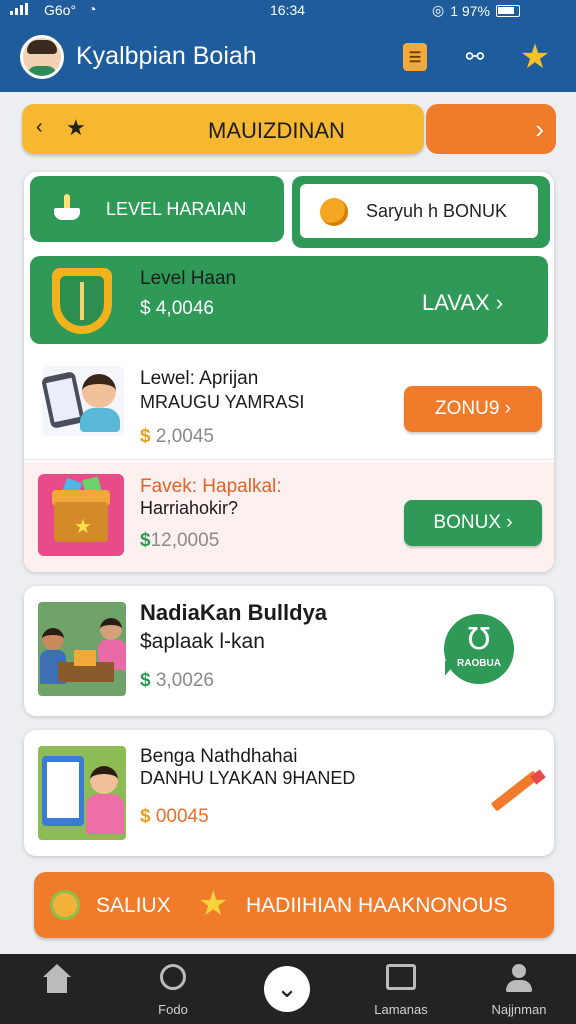 The image size is (576, 1024). What do you see at coordinates (39, 127) in the screenshot?
I see `chevron-left-icon: ‹` at bounding box center [39, 127].